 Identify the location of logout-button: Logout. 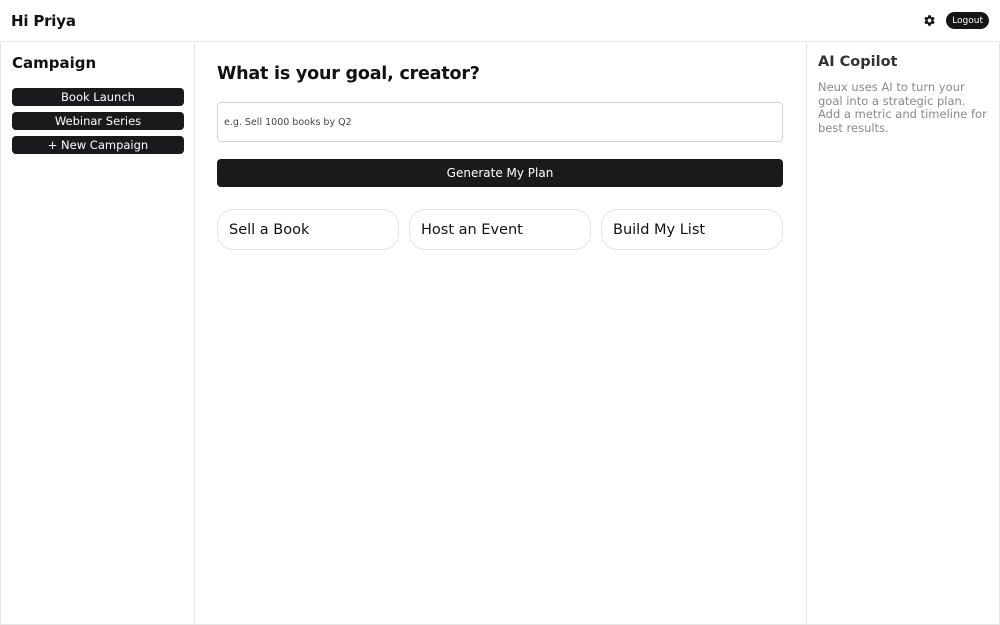
(967, 20).